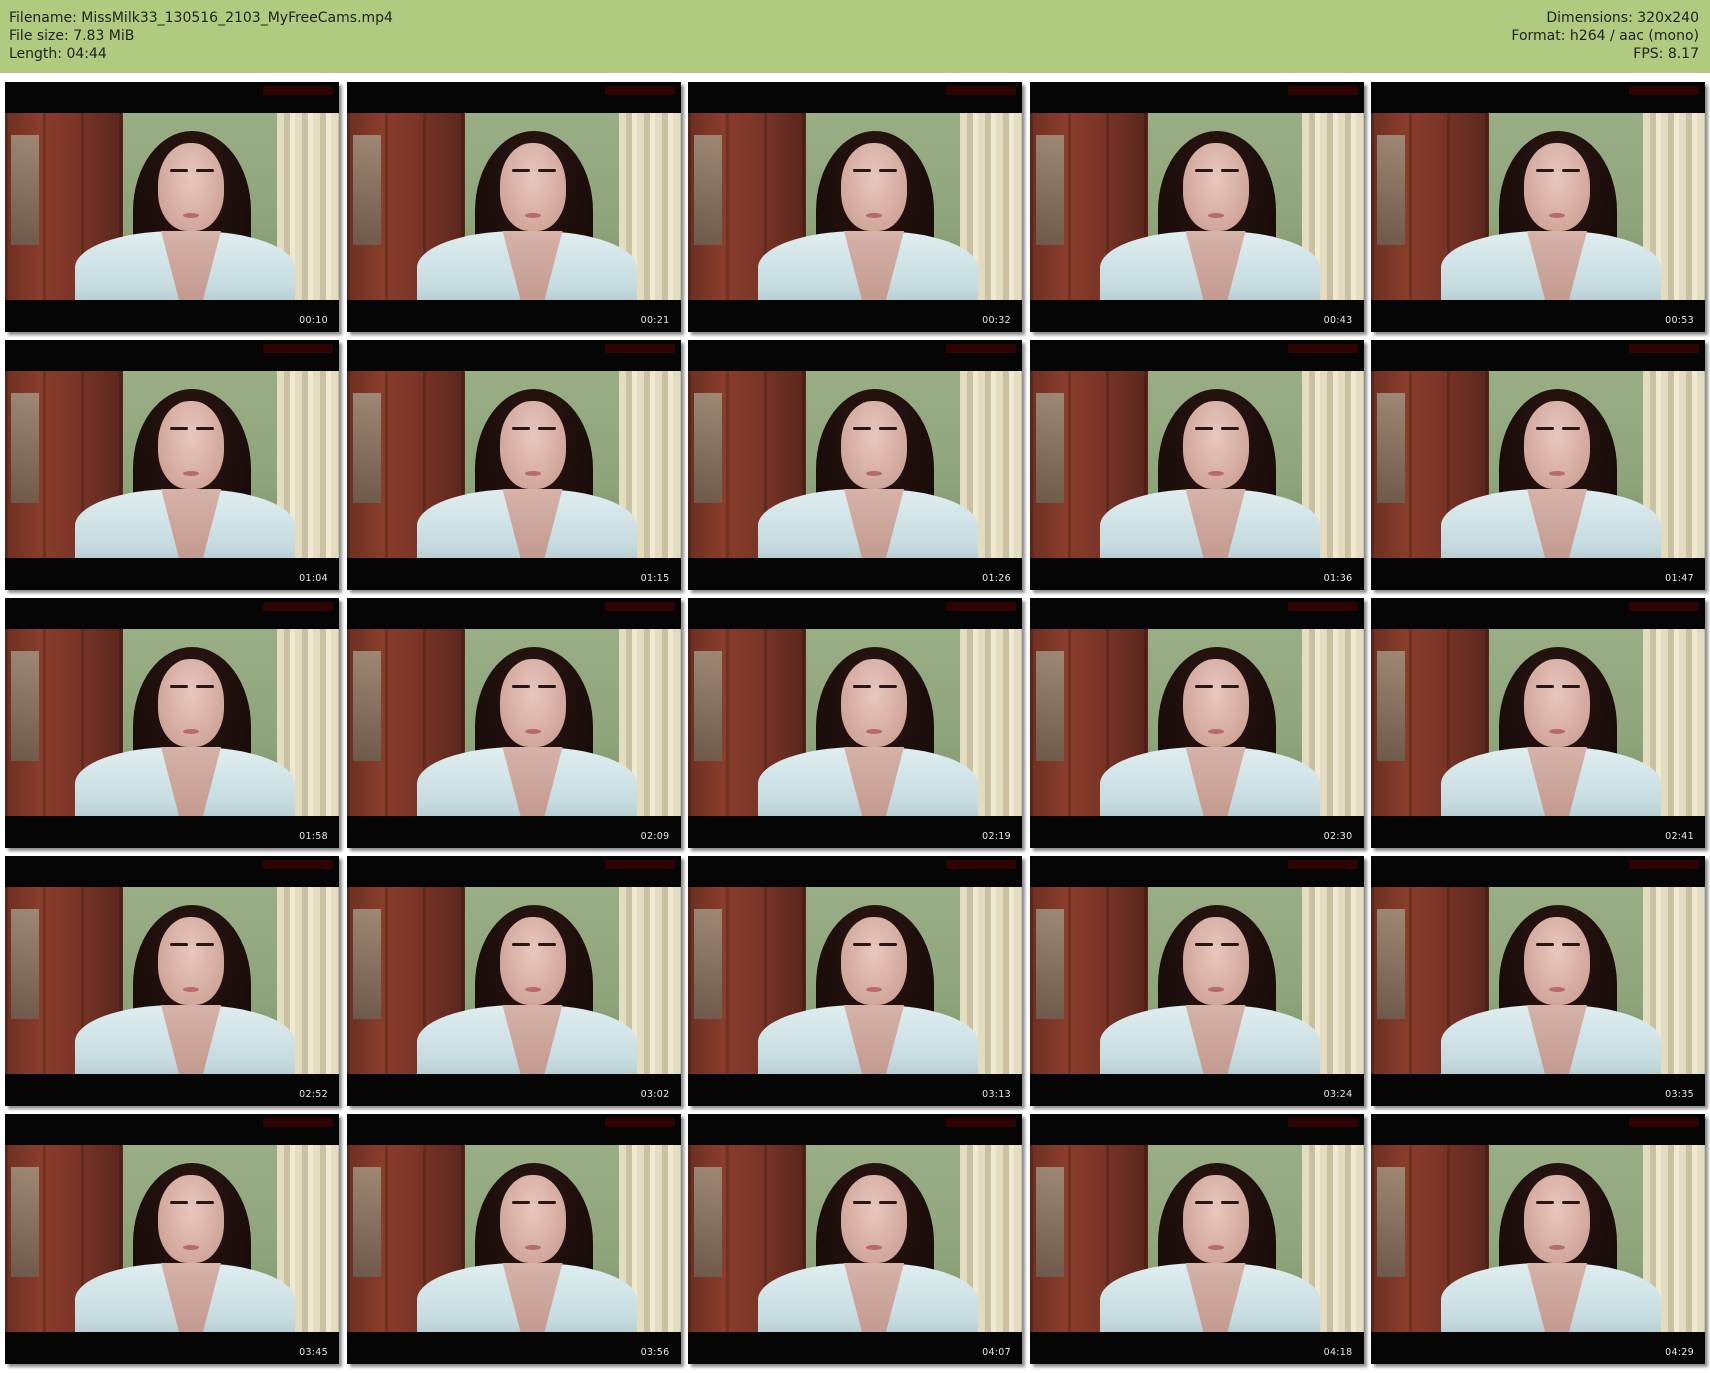  I want to click on thumbnail-timestamp: 03:35, so click(1679, 1094).